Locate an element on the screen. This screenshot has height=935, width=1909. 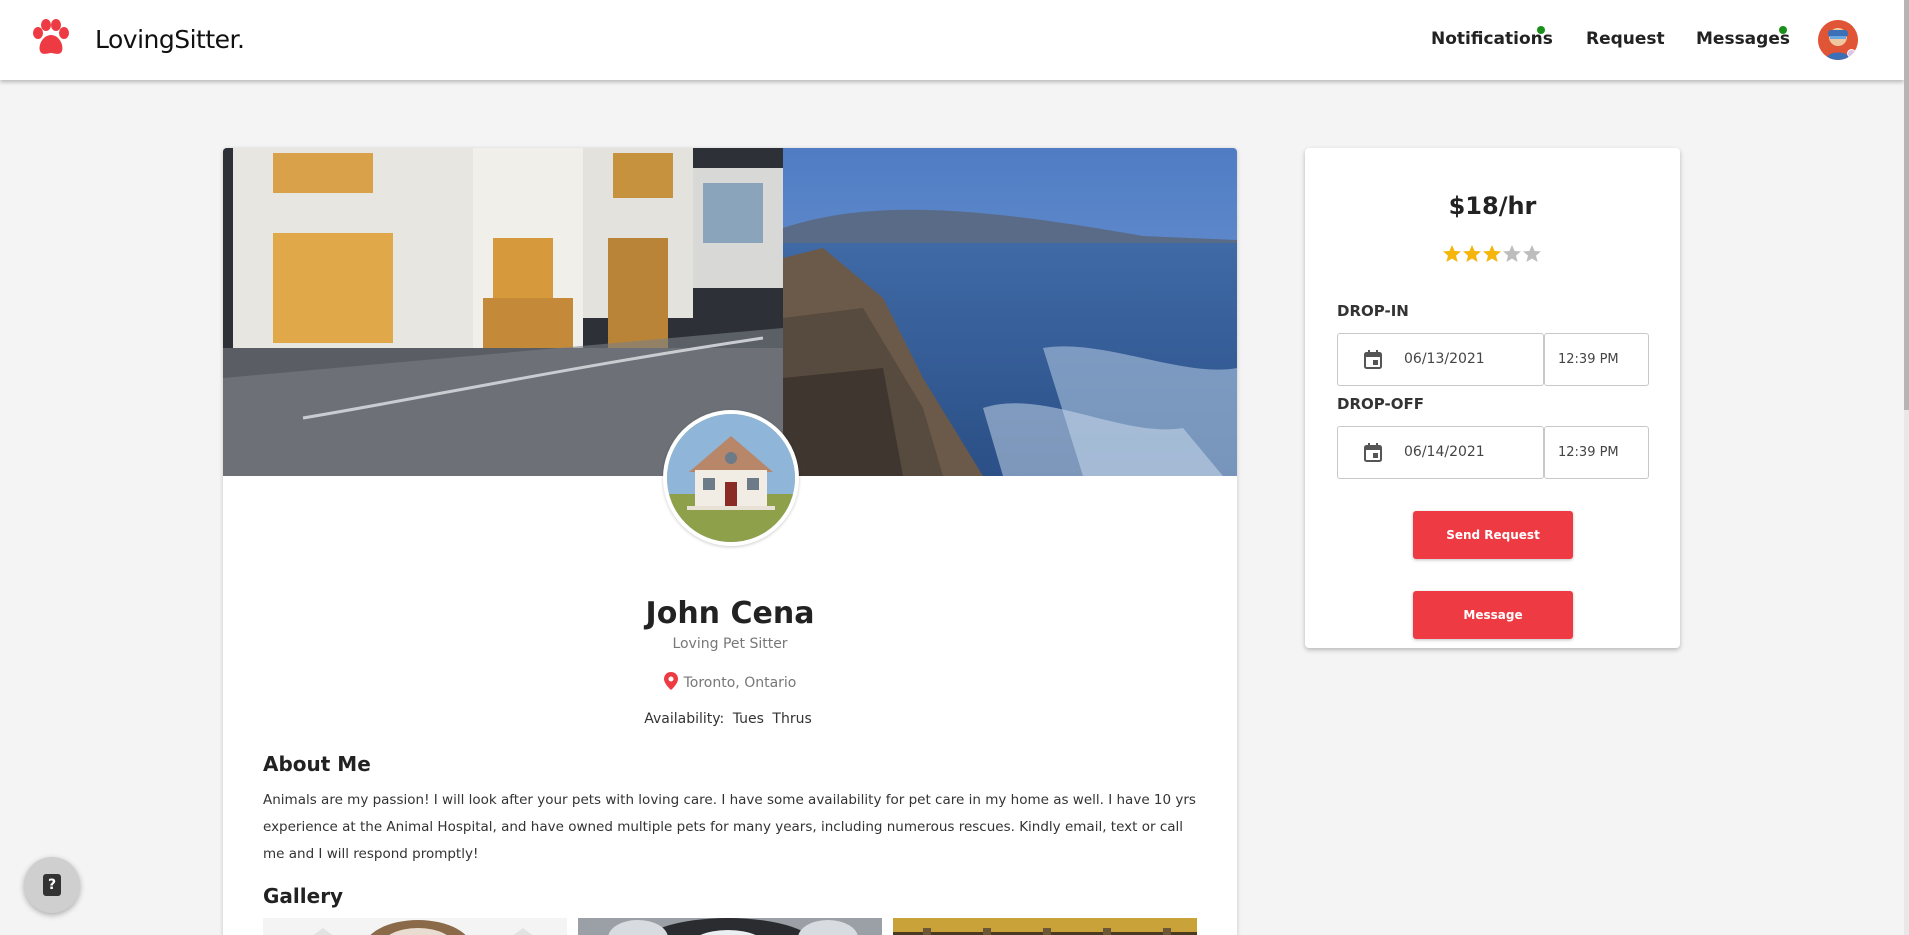
drop-off-time-field: 12:39 PM is located at coordinates (1596, 452).